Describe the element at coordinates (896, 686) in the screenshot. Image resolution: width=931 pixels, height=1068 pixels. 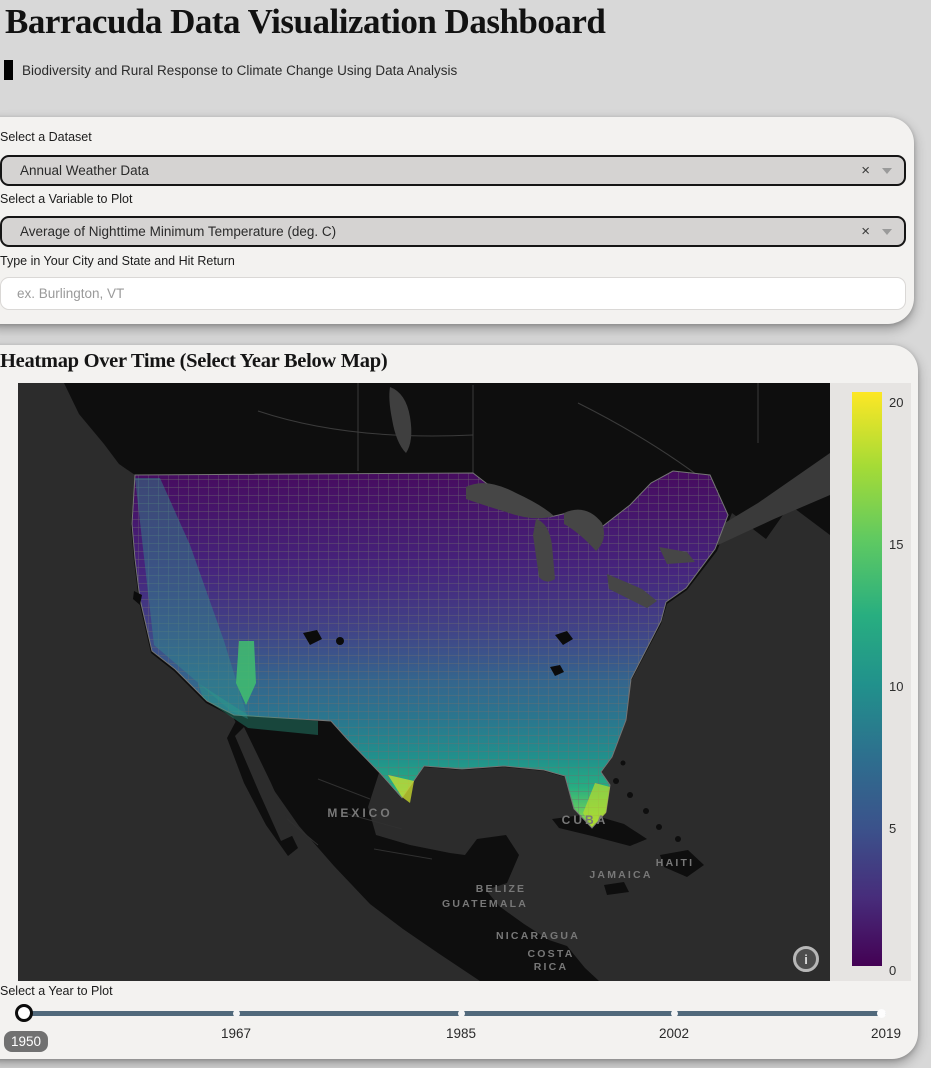
I see `colorbar-tick: 10` at that location.